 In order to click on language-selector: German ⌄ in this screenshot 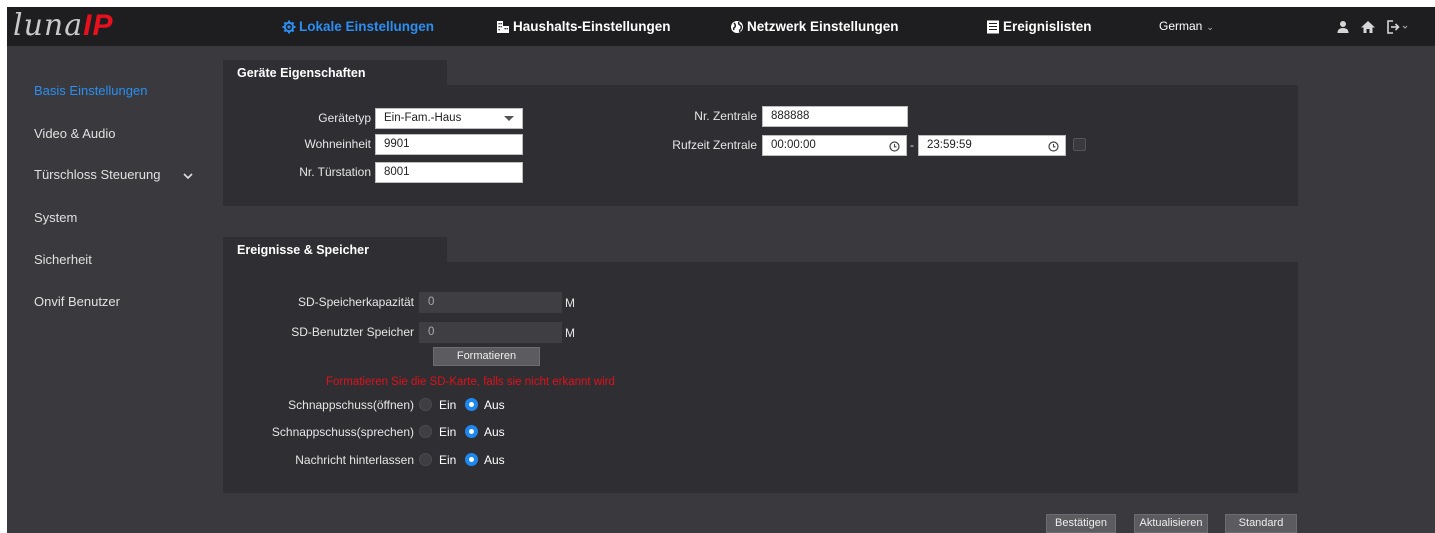, I will do `click(1186, 27)`.